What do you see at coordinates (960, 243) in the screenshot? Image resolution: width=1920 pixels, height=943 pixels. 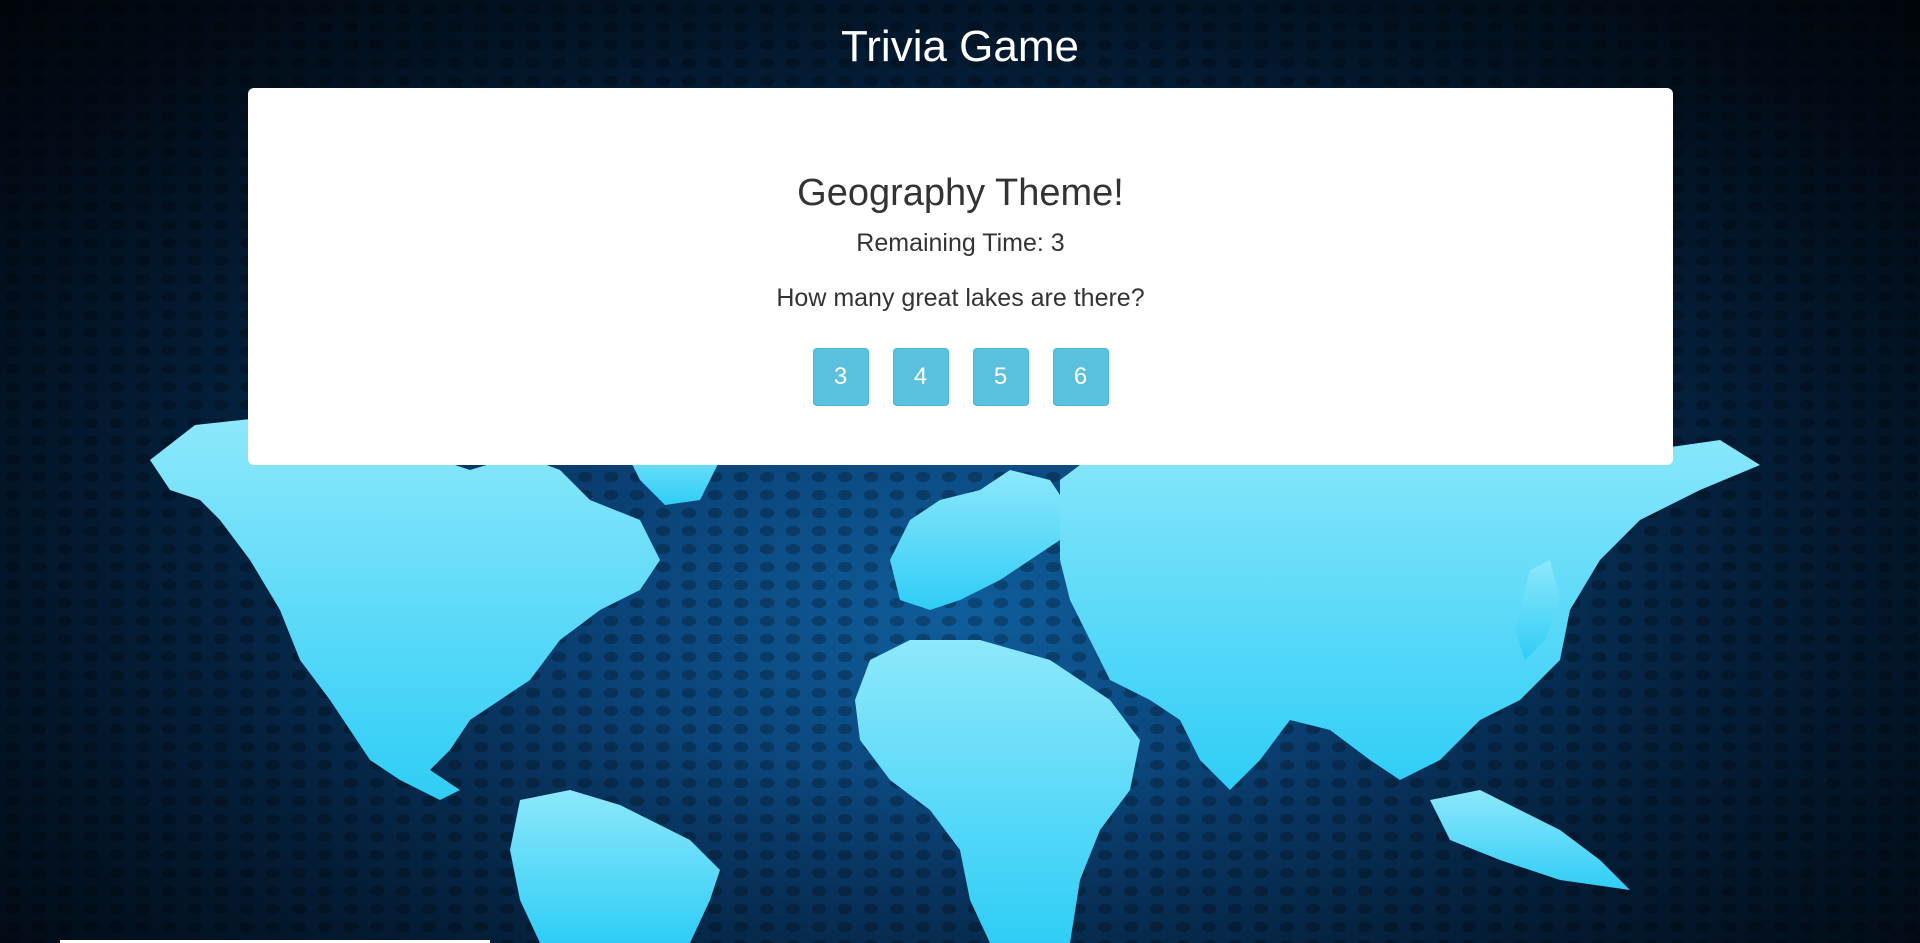 I see `remaining-time: Remaining Time: 3` at bounding box center [960, 243].